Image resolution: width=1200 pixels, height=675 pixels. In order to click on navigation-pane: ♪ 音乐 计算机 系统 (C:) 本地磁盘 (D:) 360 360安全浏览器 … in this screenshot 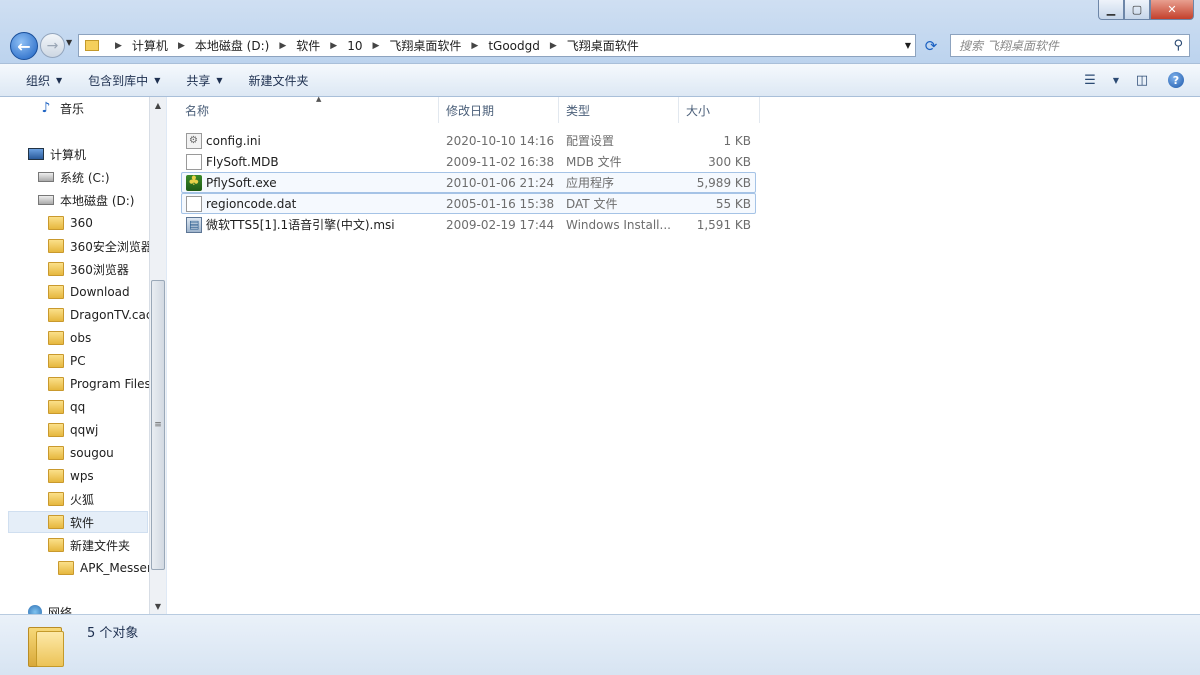, I will do `click(83, 355)`.